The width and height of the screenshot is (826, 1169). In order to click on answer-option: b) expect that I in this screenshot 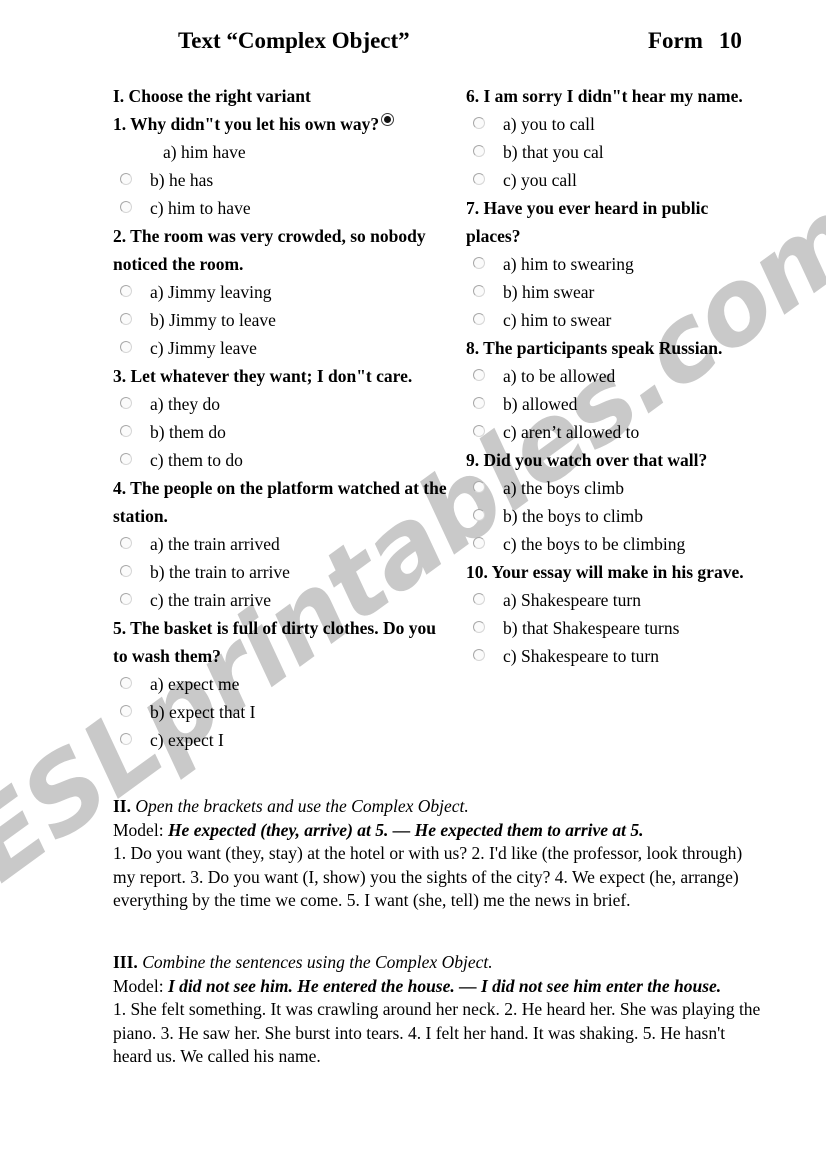, I will do `click(283, 712)`.